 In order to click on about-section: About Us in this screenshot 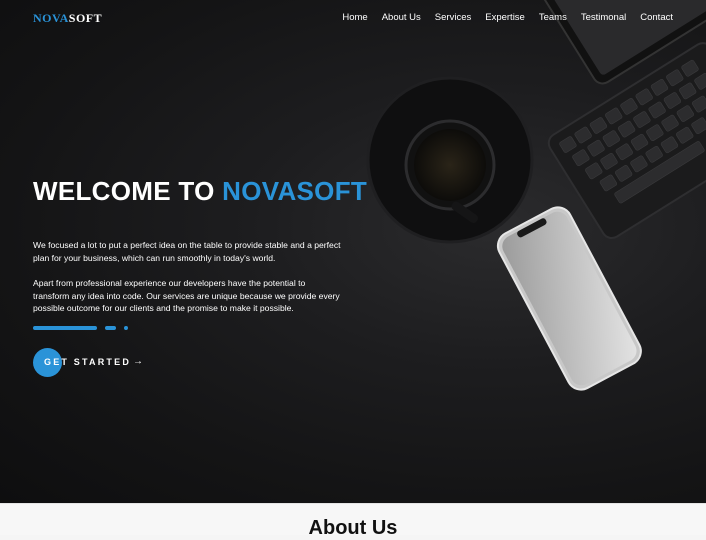, I will do `click(353, 521)`.